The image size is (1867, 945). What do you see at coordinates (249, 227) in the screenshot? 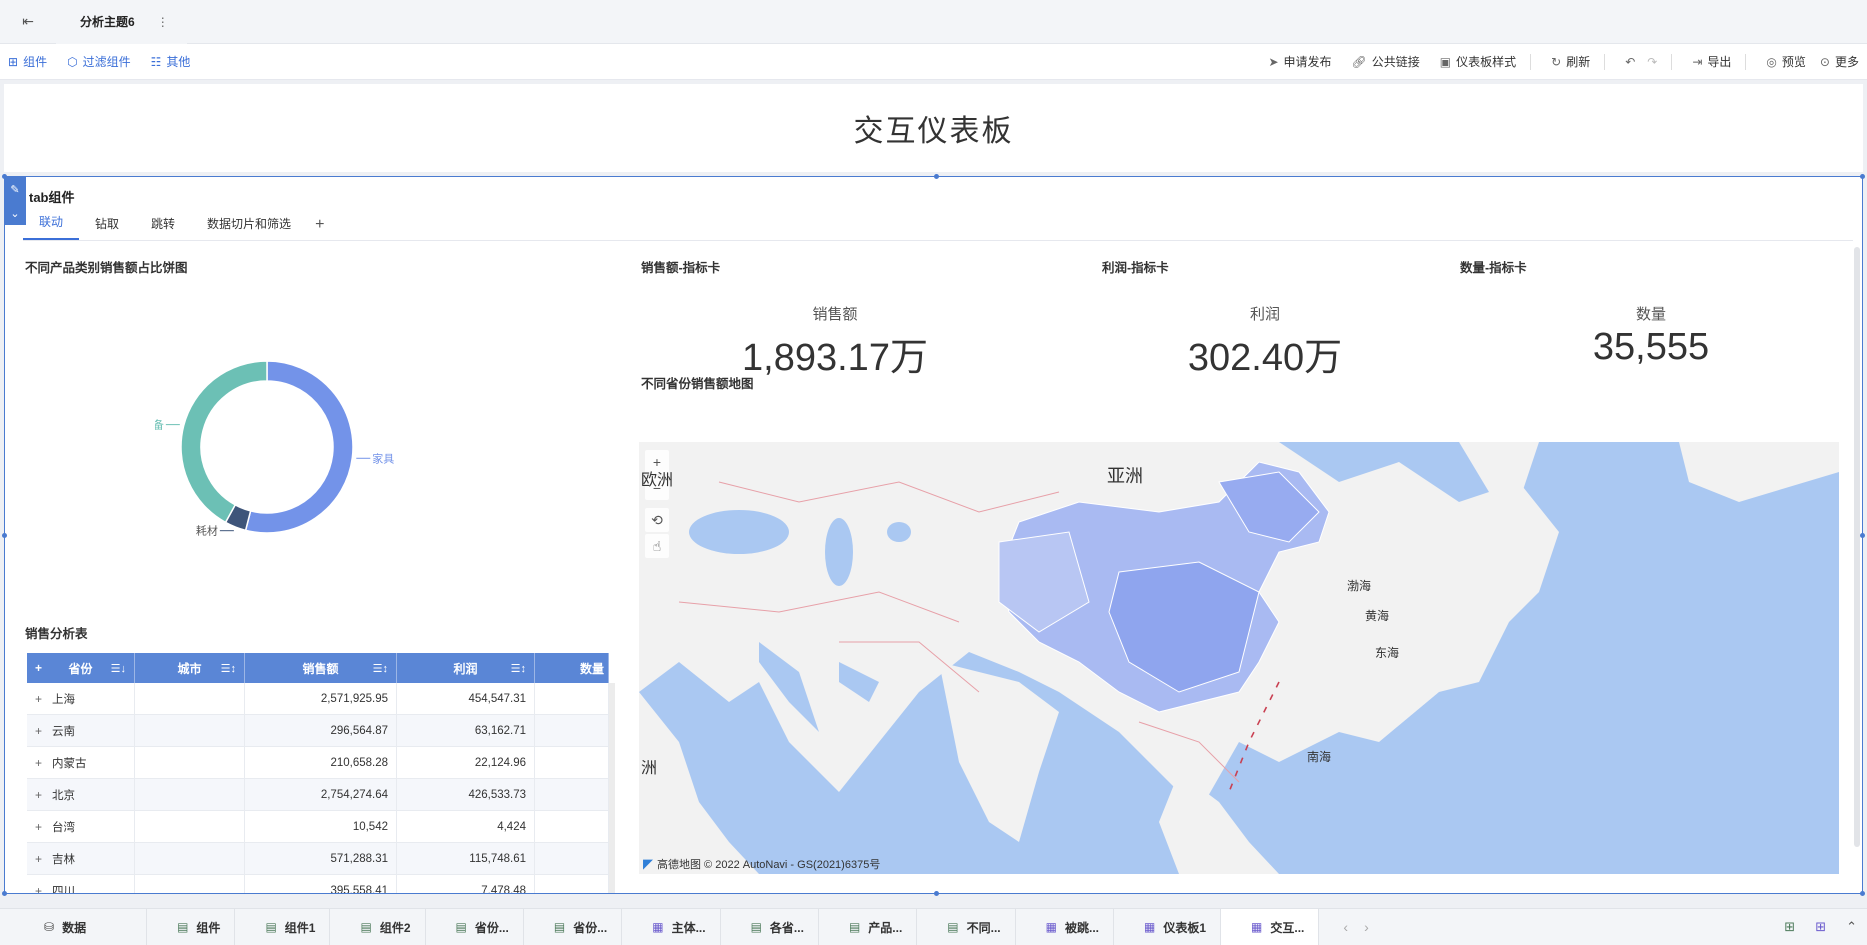
I see `tab-slice-filter: 数据切片和筛选` at bounding box center [249, 227].